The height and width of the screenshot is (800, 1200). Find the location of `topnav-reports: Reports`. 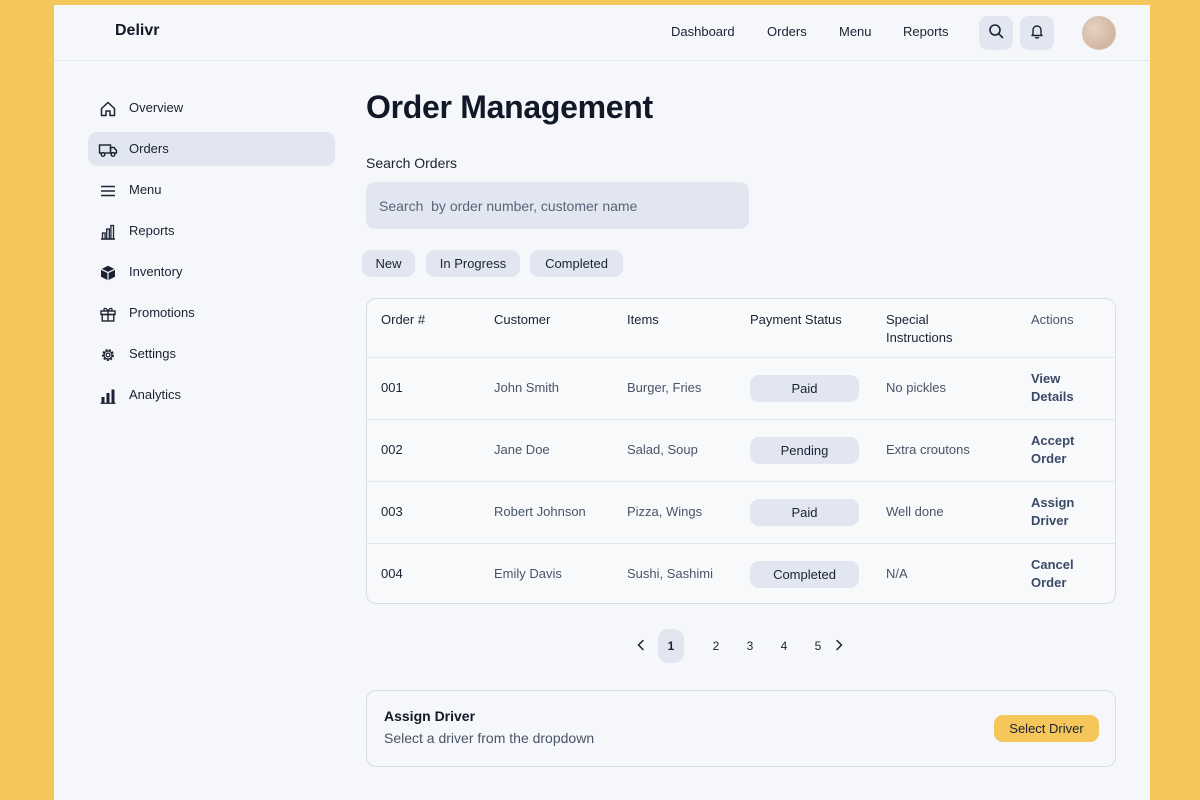

topnav-reports: Reports is located at coordinates (926, 31).